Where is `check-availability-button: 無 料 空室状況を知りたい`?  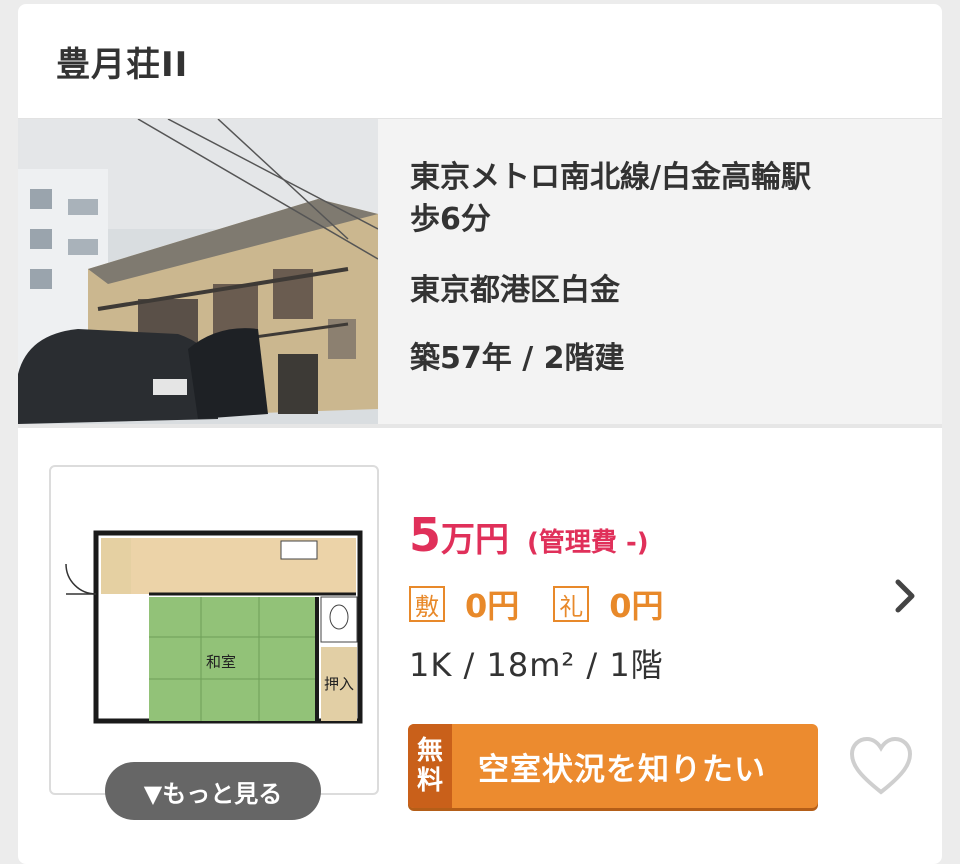
check-availability-button: 無 料 空室状況を知りたい is located at coordinates (613, 766).